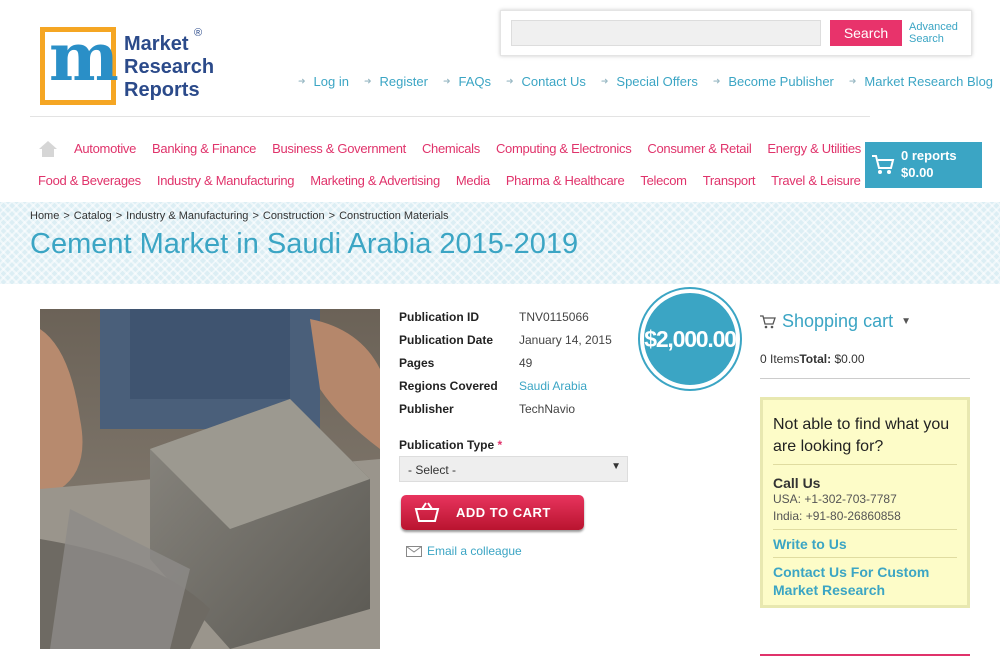 Image resolution: width=1000 pixels, height=659 pixels. I want to click on faqs-link-label: FAQs, so click(474, 81).